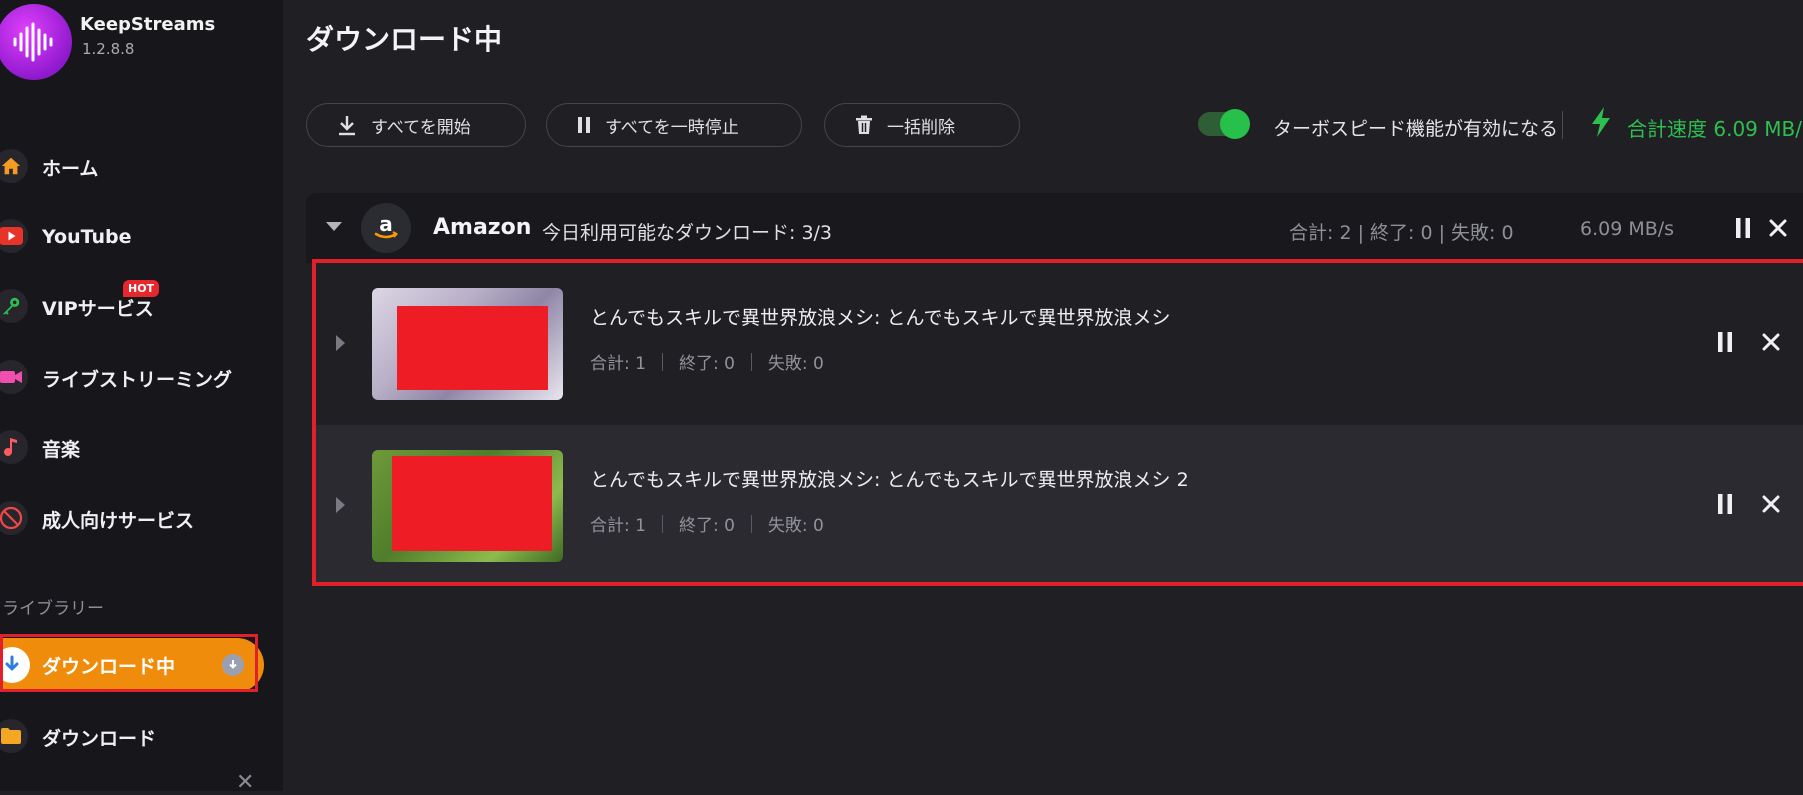  Describe the element at coordinates (70, 168) in the screenshot. I see `sidebar-item-label: ホーム` at that location.